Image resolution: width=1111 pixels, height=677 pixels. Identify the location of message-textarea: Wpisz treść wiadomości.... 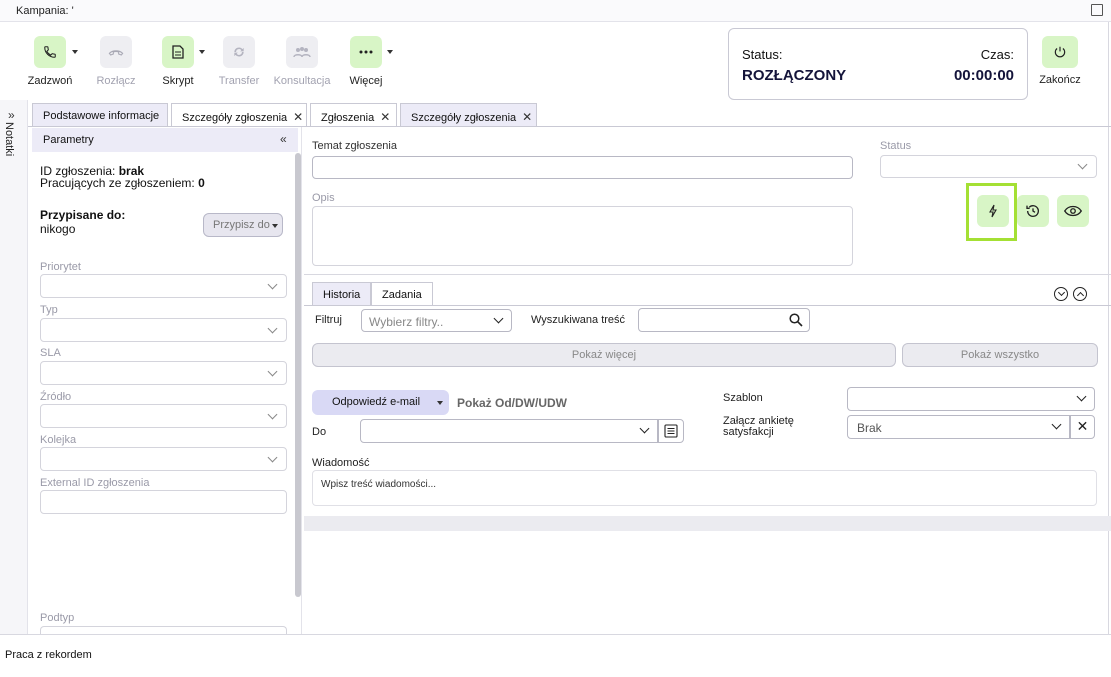
(704, 488).